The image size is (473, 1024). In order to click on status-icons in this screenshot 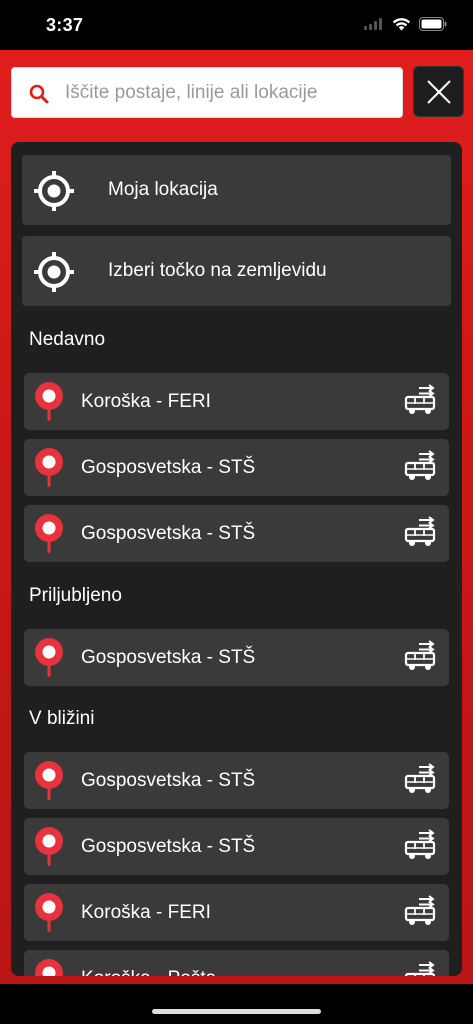, I will do `click(405, 24)`.